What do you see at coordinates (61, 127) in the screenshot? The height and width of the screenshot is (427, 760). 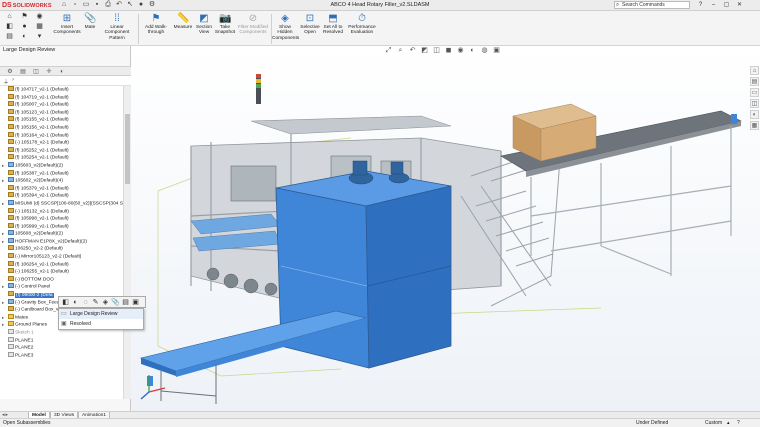 I see `tree-item: (f) 105156_v2-1 (Default)` at bounding box center [61, 127].